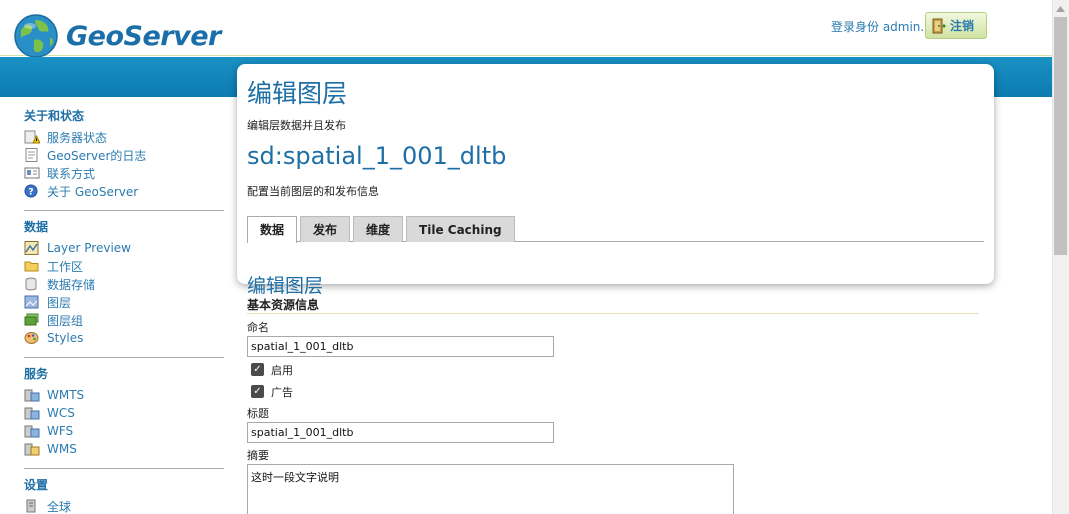 The width and height of the screenshot is (1069, 514). Describe the element at coordinates (1060, 136) in the screenshot. I see `scrollbar-thumb` at that location.